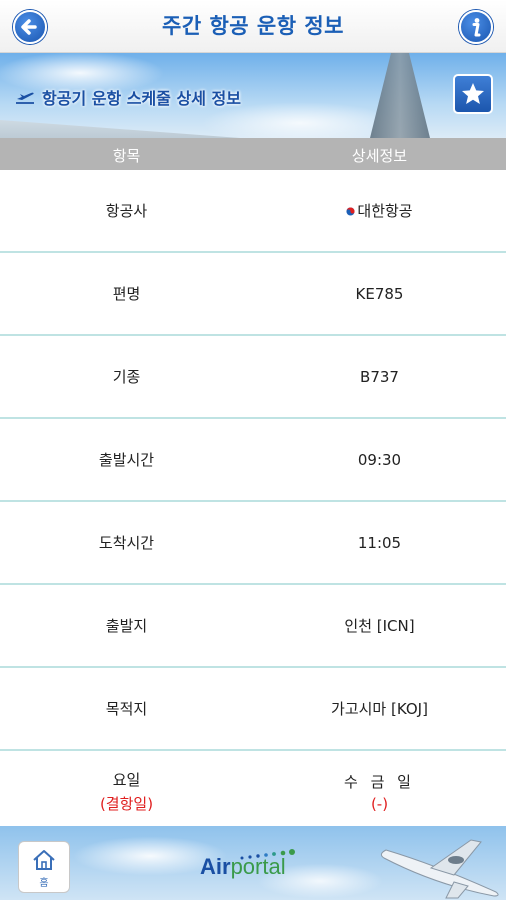  Describe the element at coordinates (247, 866) in the screenshot. I see `airportal-logo: Airportal` at that location.